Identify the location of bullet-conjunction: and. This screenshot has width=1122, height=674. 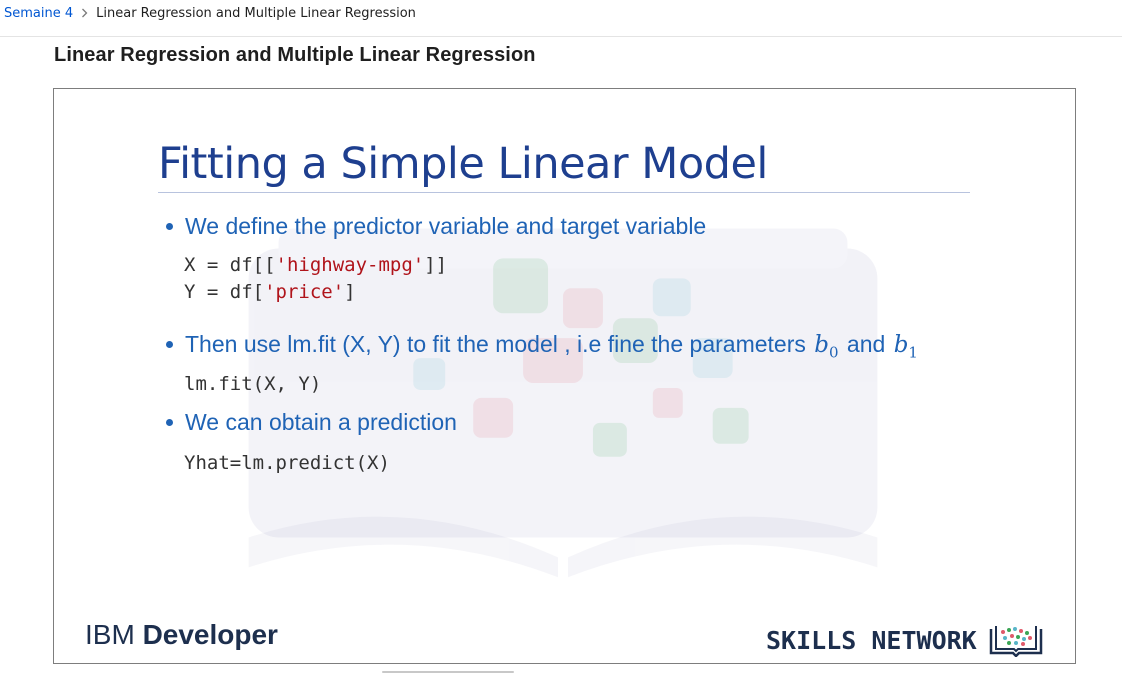
(866, 344).